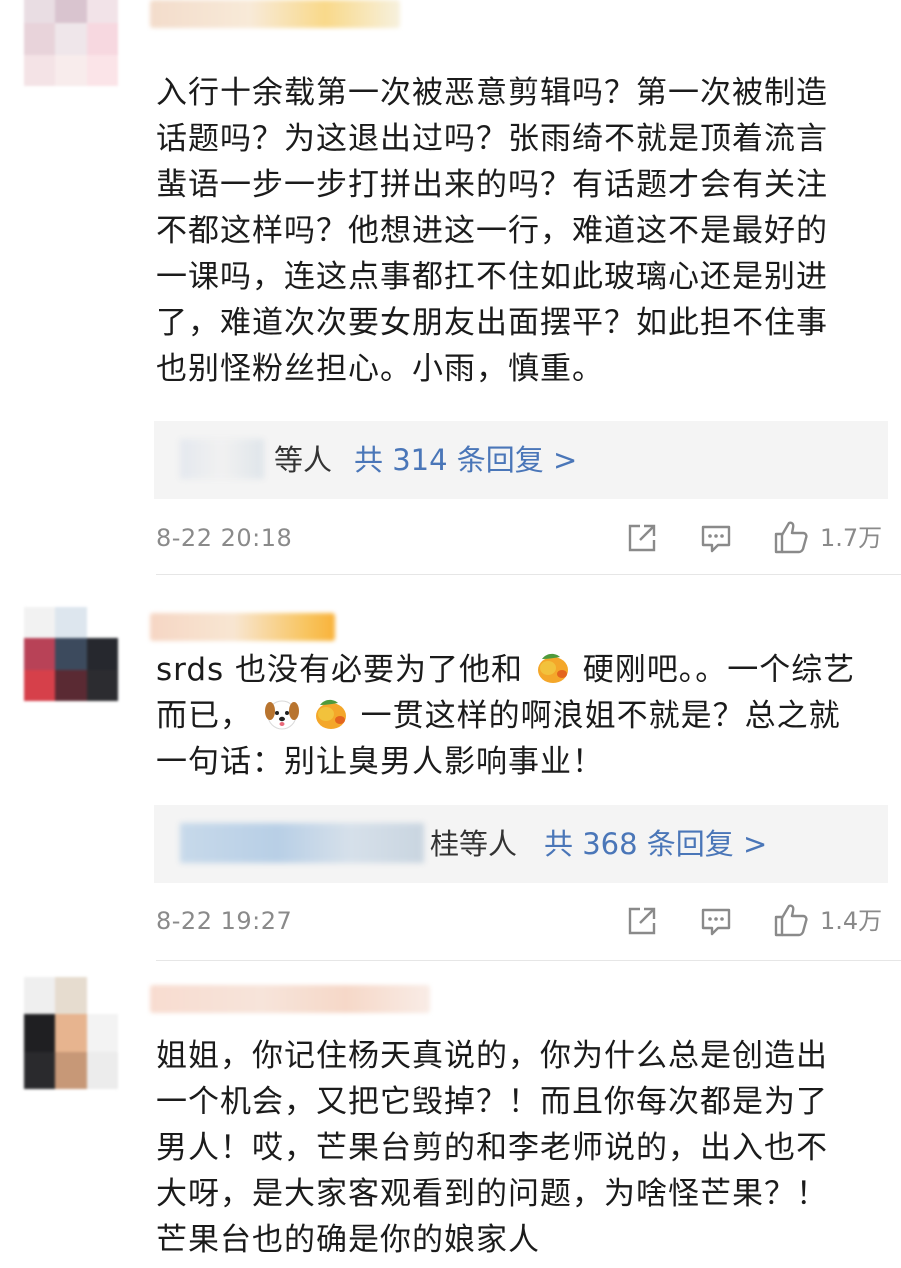 Image resolution: width=901 pixels, height=1268 pixels. I want to click on replies-who: 等人, so click(303, 460).